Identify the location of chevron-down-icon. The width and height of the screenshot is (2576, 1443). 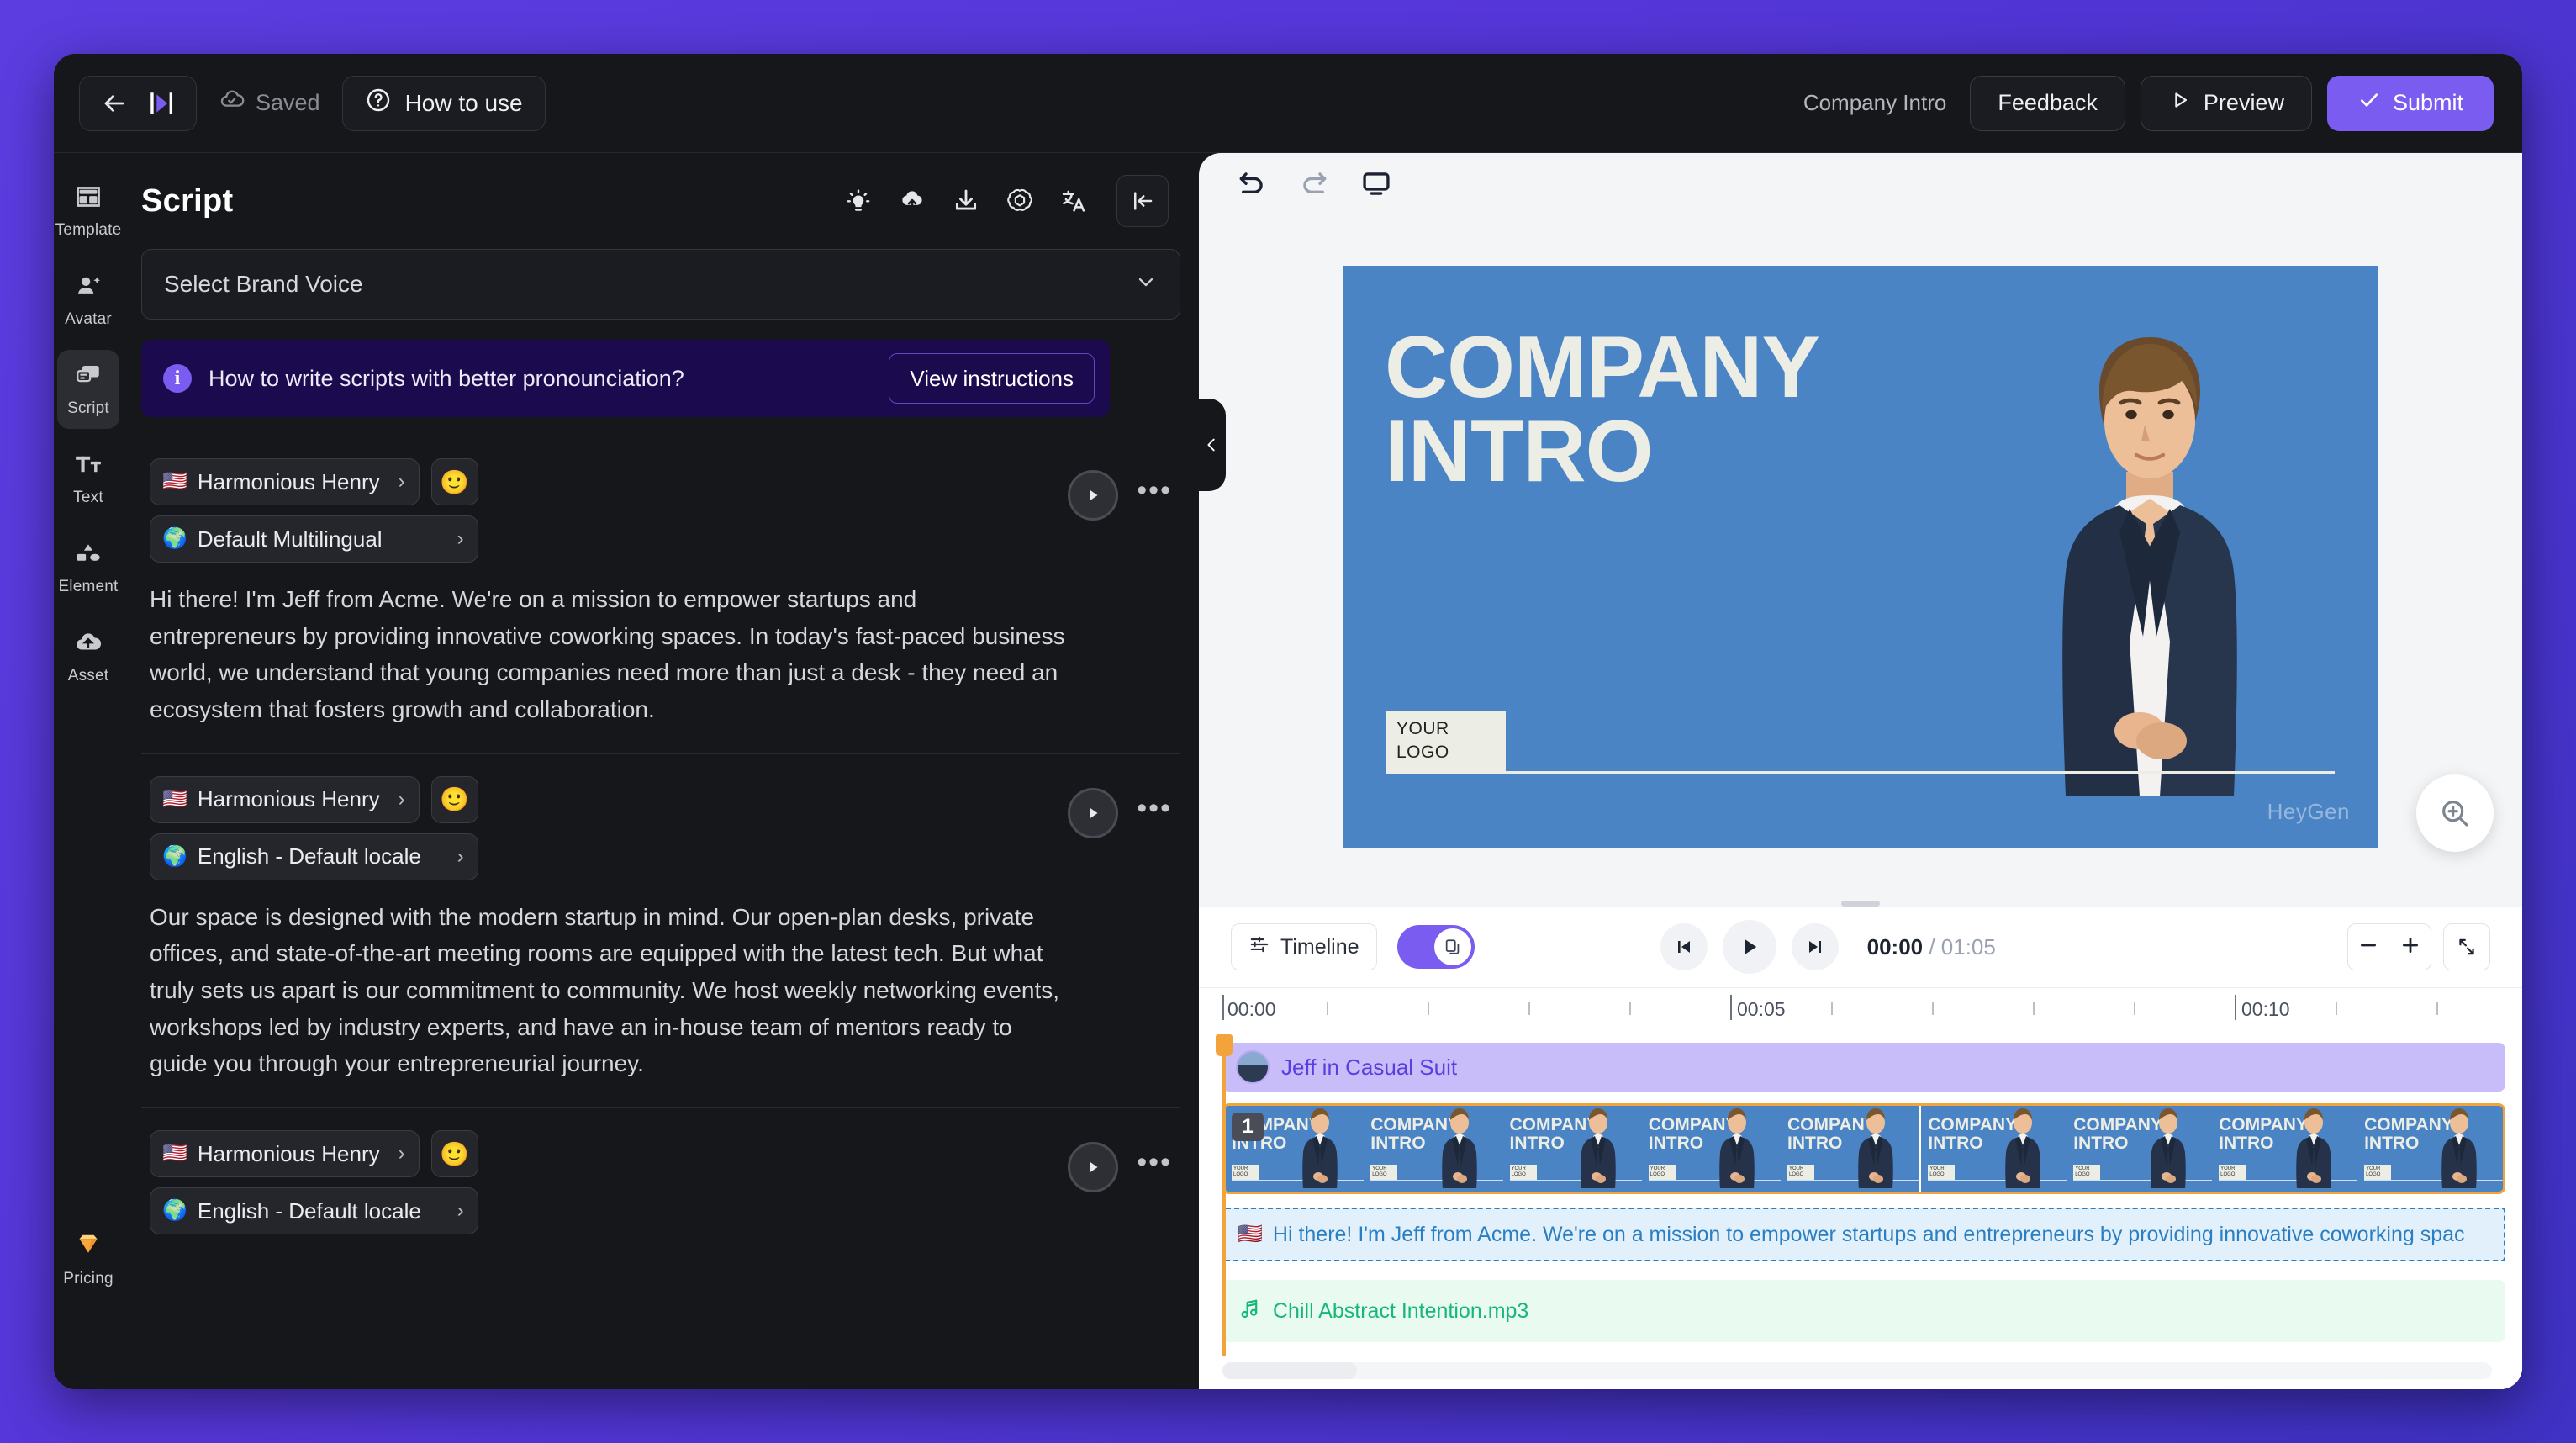
(1146, 284).